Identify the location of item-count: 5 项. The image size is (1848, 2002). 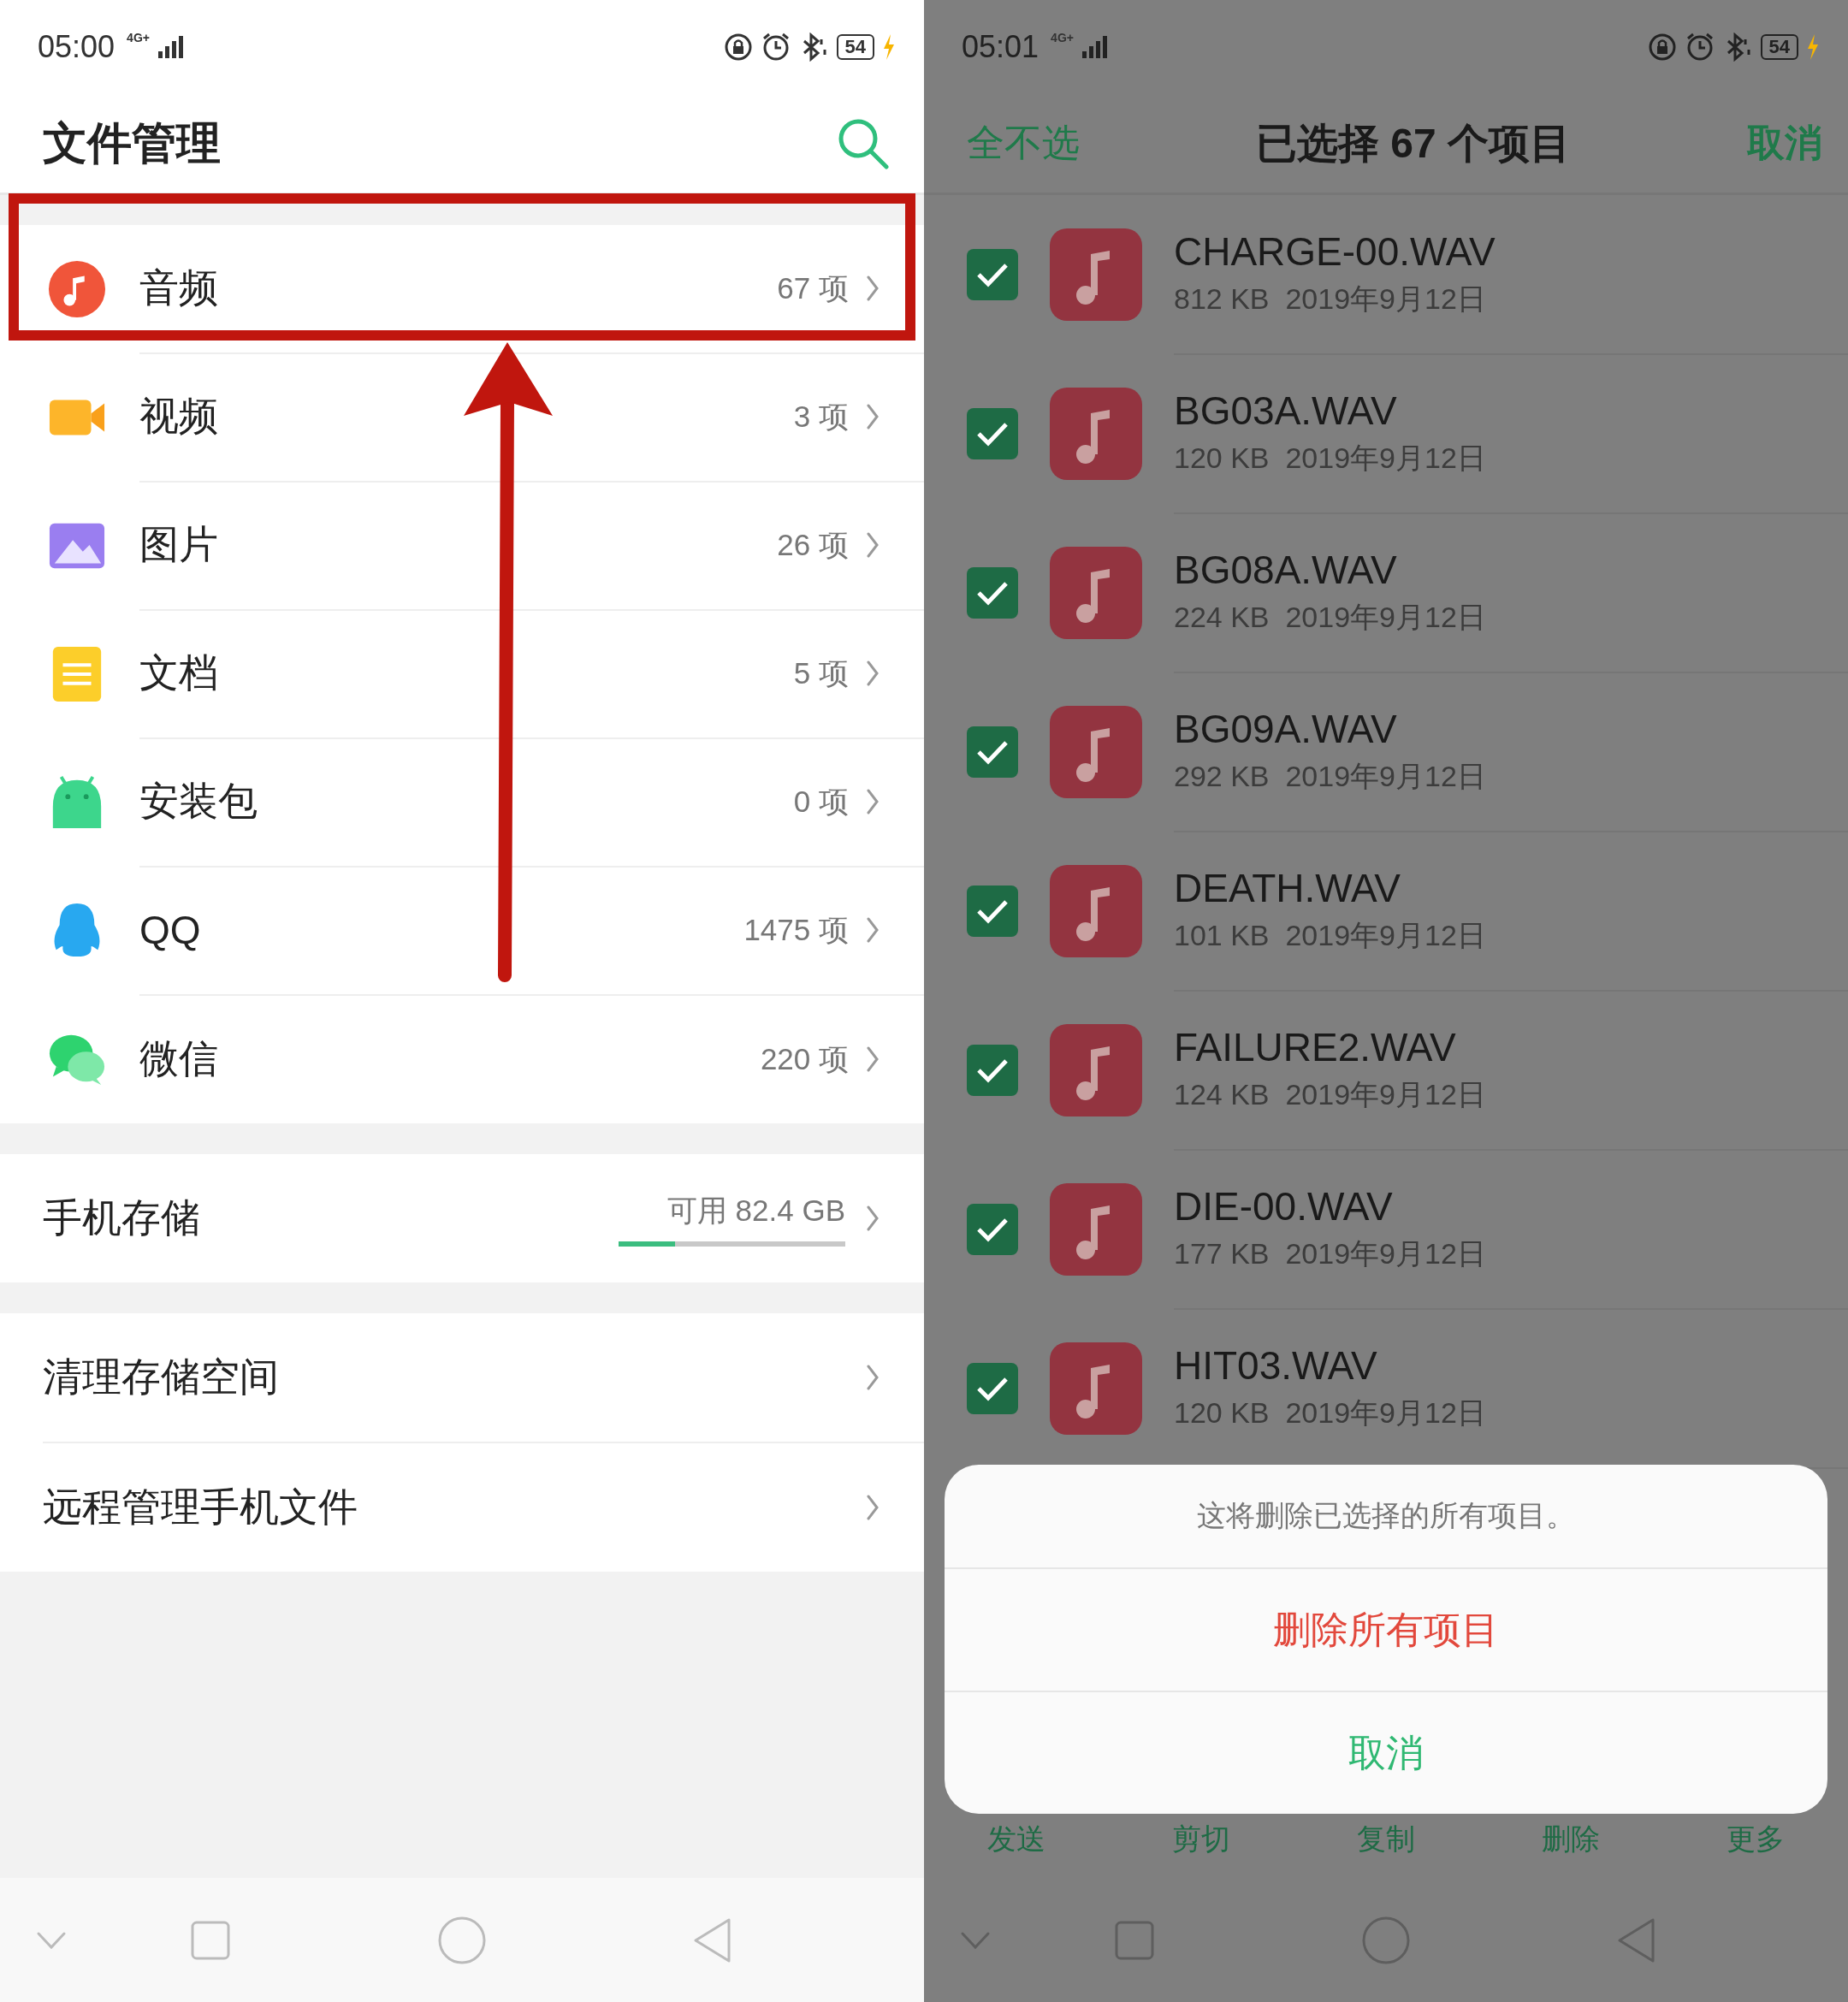
(821, 672).